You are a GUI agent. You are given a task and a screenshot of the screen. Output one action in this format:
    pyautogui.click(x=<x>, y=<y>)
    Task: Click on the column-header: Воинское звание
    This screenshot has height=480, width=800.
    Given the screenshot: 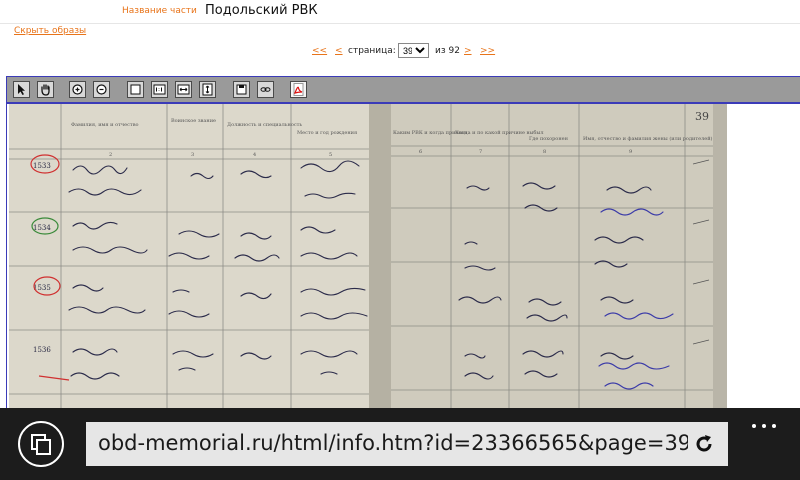 What is the action you would take?
    pyautogui.click(x=193, y=121)
    